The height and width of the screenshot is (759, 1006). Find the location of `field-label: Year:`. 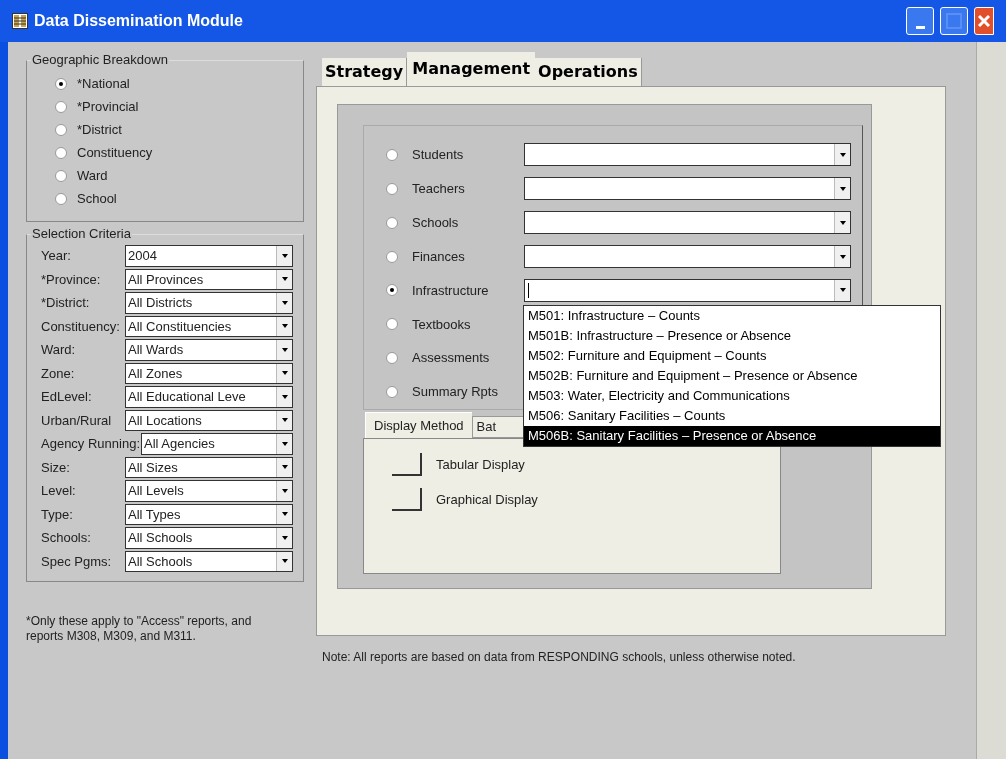

field-label: Year: is located at coordinates (56, 256).